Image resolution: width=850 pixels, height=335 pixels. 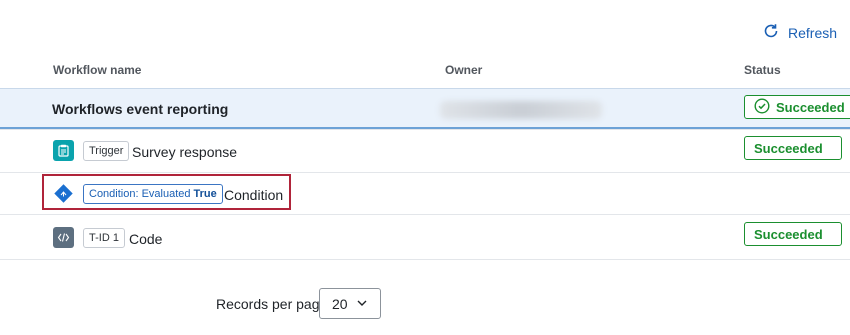 I want to click on node-label: Code, so click(x=146, y=239).